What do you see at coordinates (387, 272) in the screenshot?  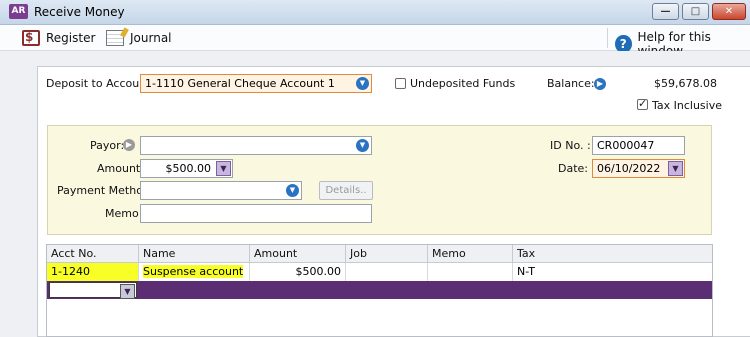 I see `cell-job` at bounding box center [387, 272].